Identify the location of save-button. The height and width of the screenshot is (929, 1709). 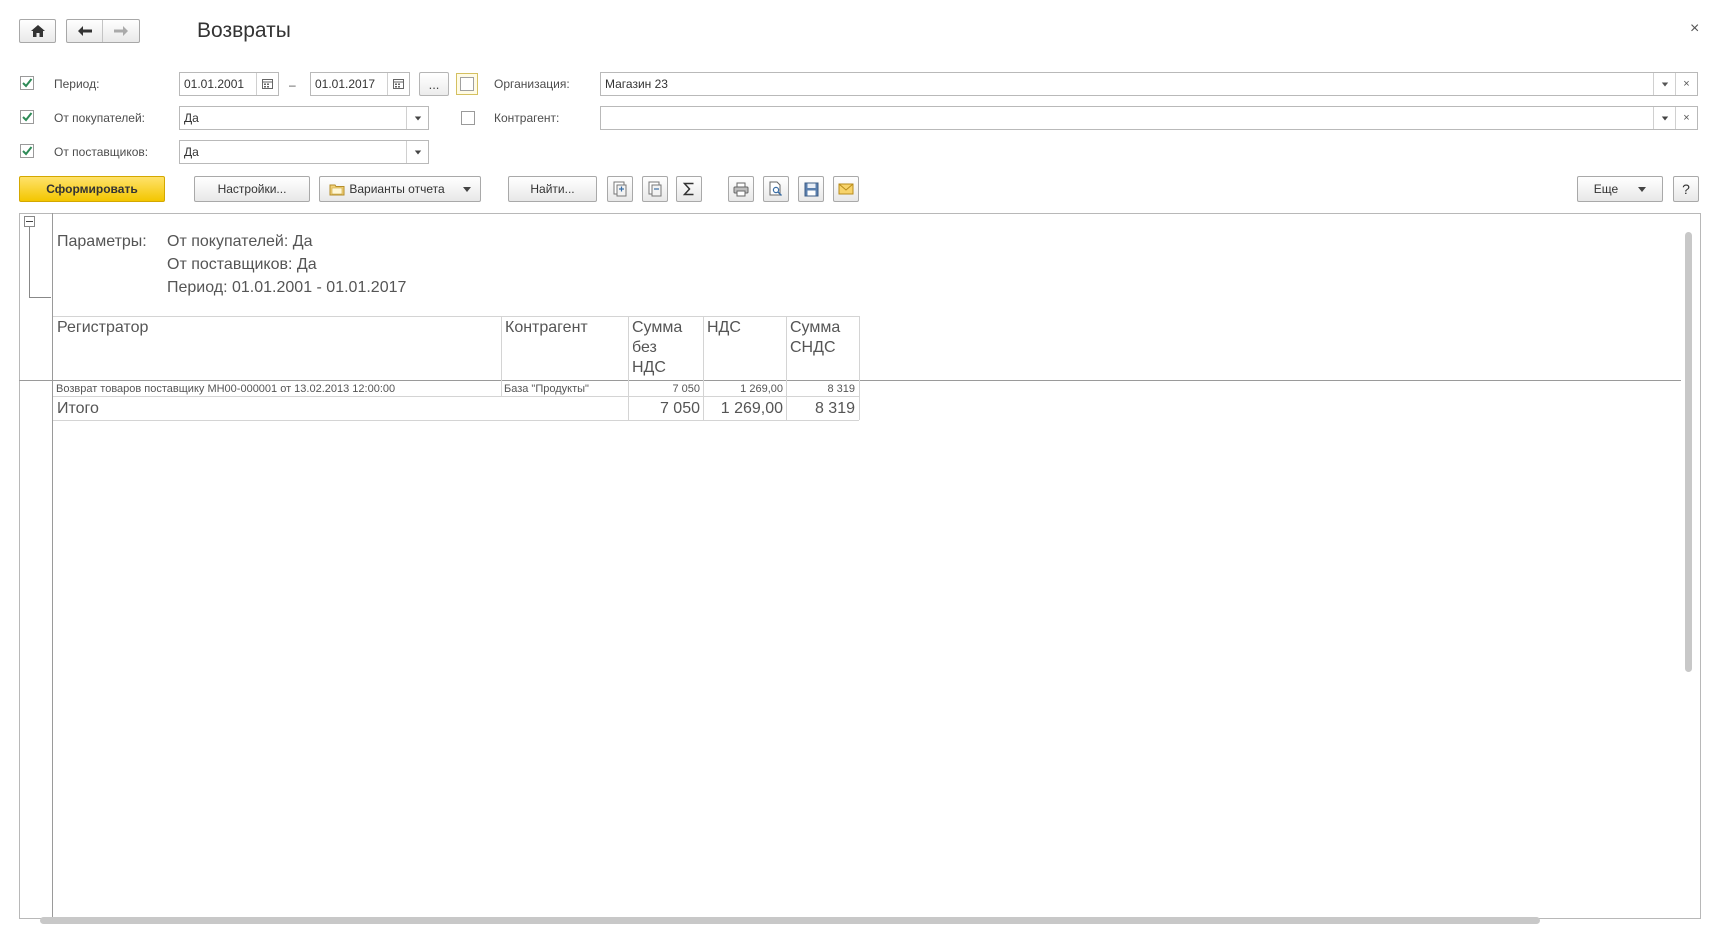
(811, 189).